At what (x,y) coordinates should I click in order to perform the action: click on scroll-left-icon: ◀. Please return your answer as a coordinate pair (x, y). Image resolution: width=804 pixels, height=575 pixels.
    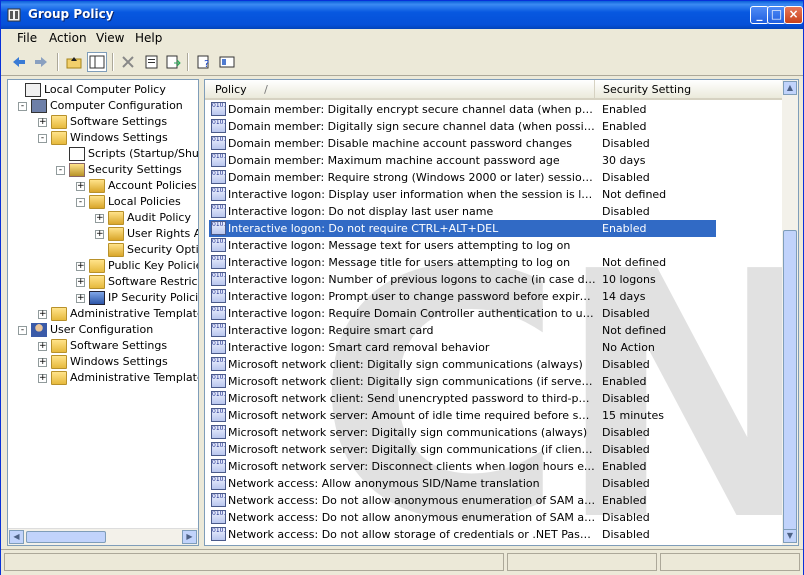
    Looking at the image, I should click on (16, 537).